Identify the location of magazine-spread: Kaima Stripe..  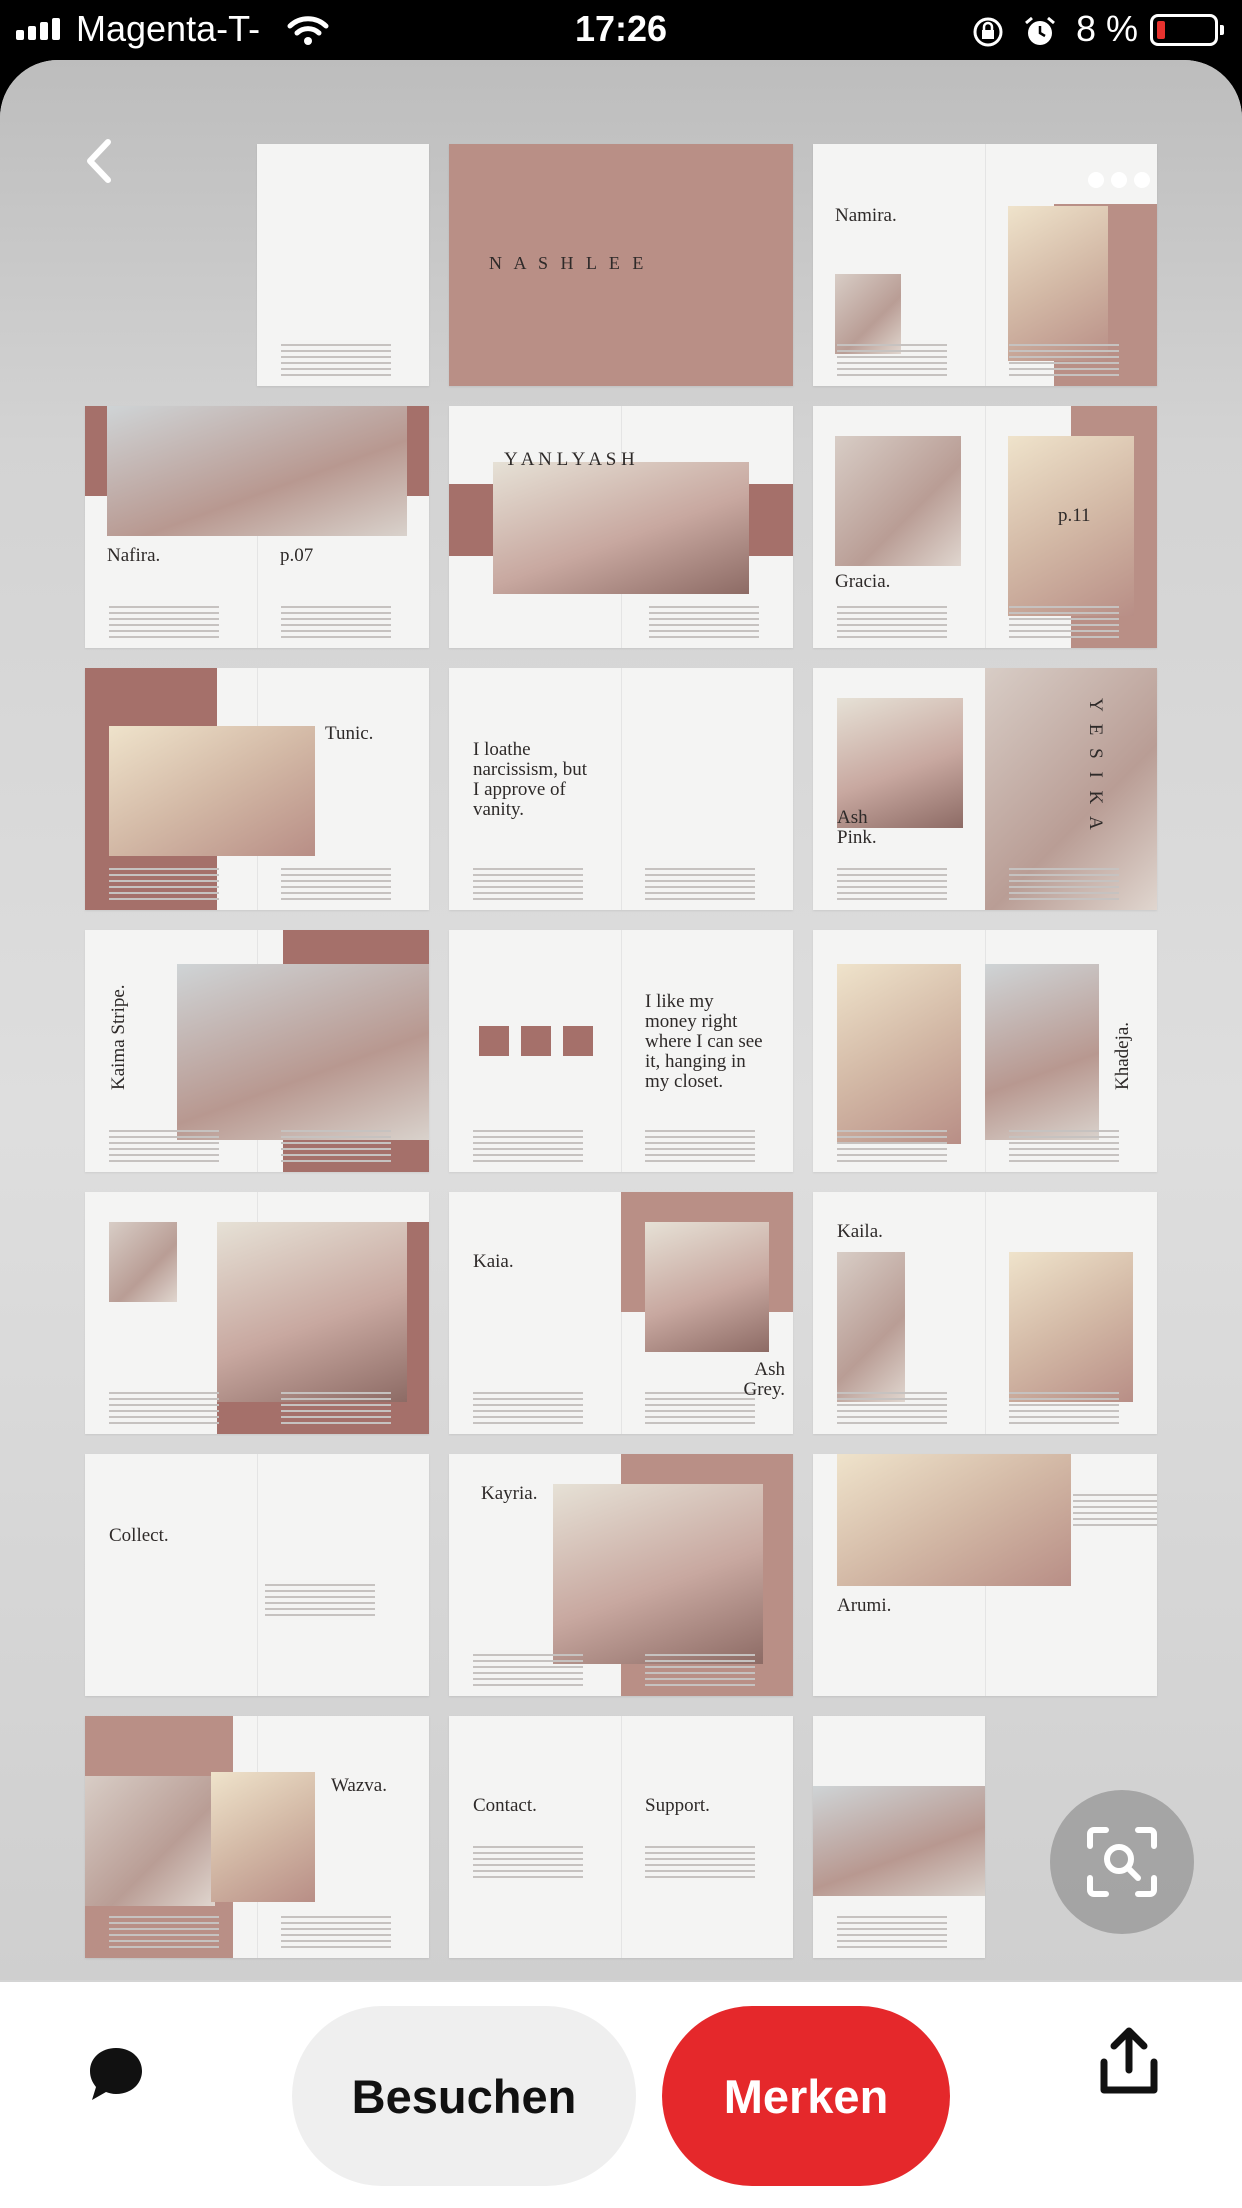
(257, 1051).